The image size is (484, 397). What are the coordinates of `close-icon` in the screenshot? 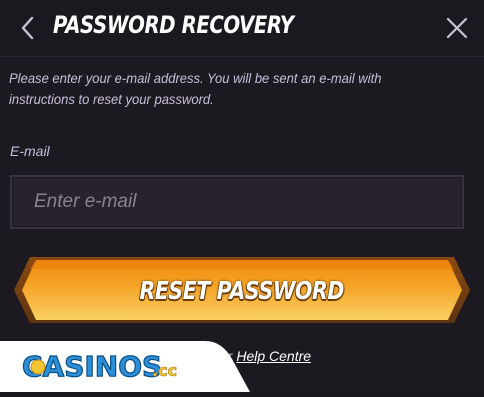 It's located at (457, 28).